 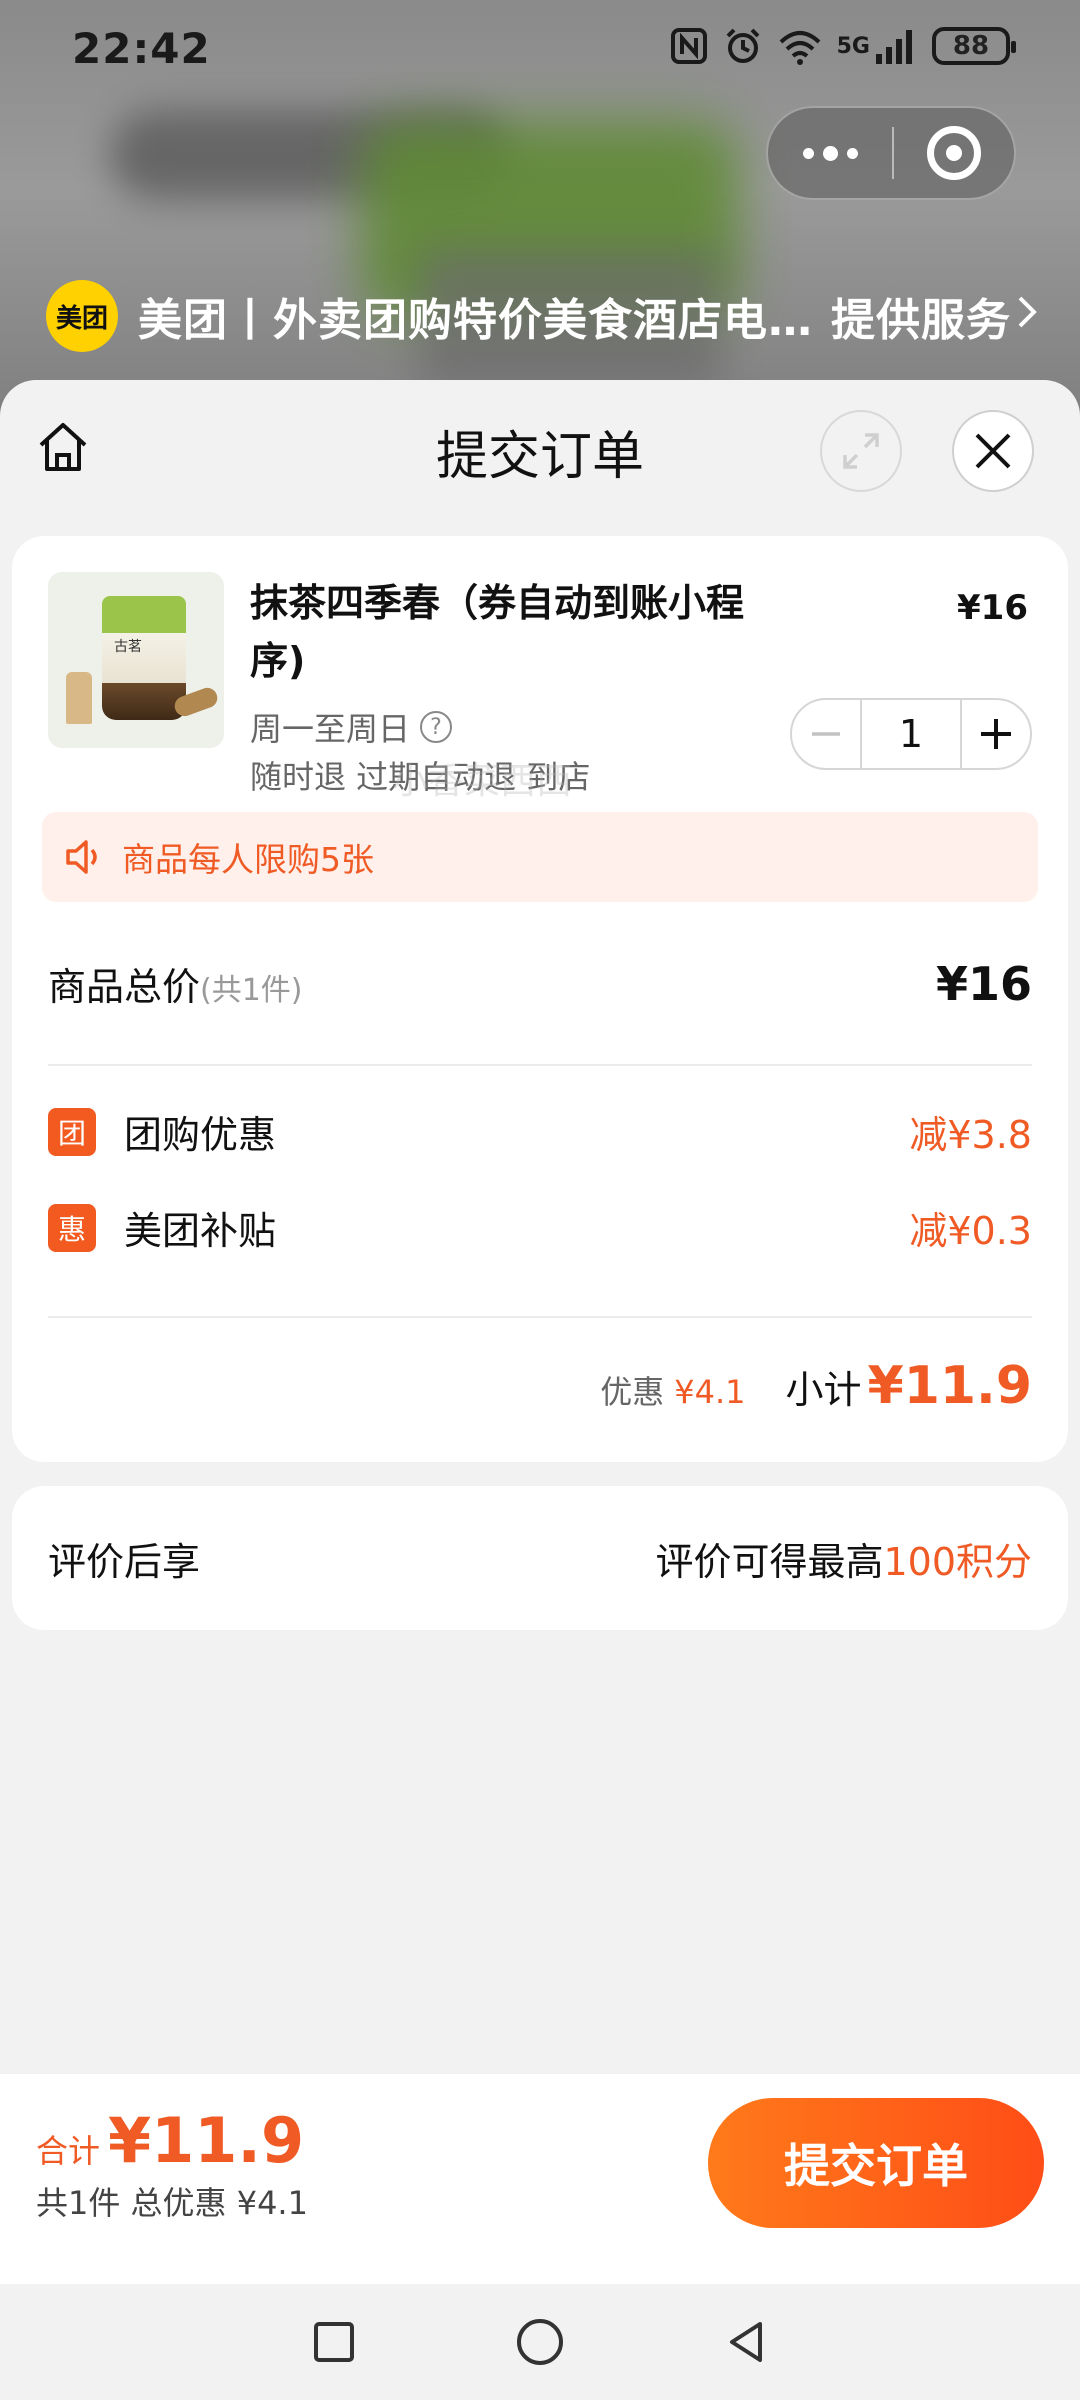 I want to click on minus-icon, so click(x=826, y=734).